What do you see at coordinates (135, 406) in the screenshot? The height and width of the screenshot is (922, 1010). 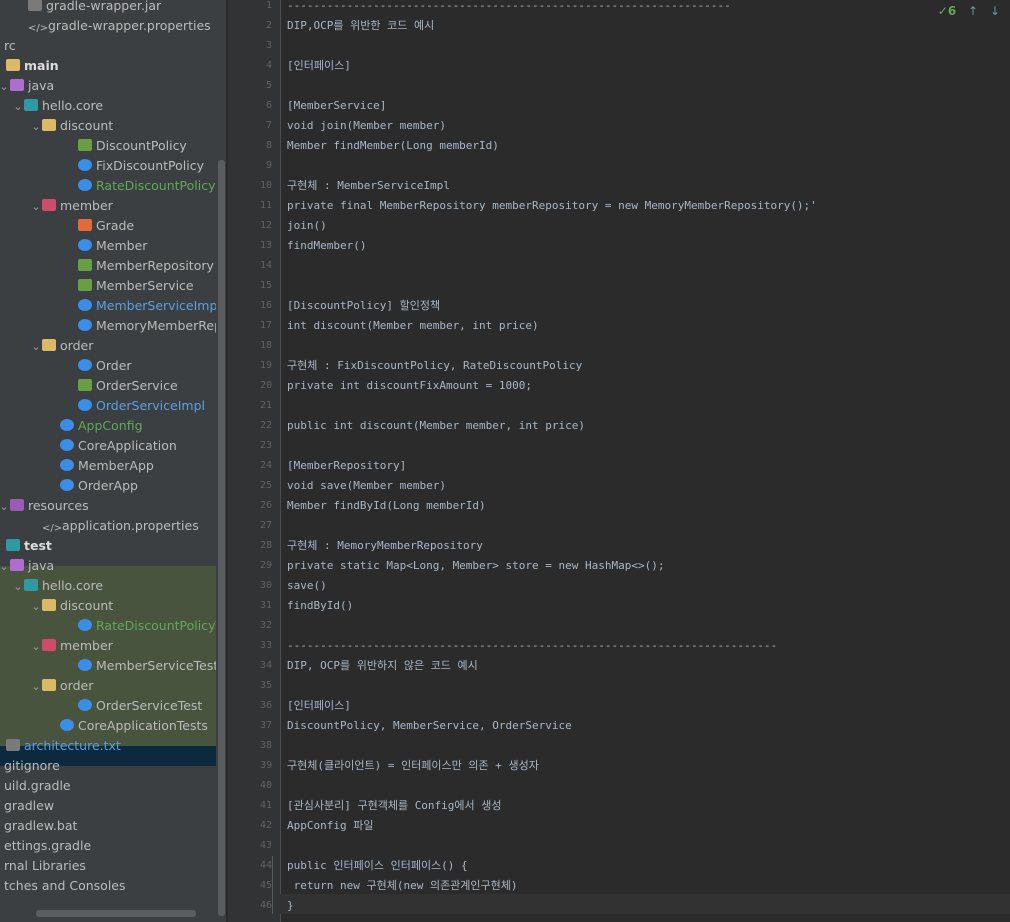 I see `tree-item: OrderServiceImpl` at bounding box center [135, 406].